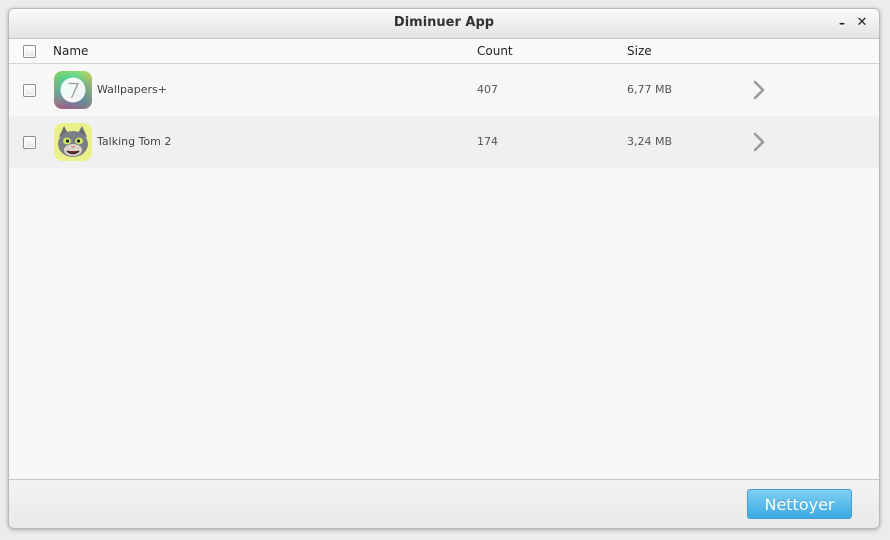 This screenshot has height=540, width=890. Describe the element at coordinates (70, 51) in the screenshot. I see `column-header-name: Name` at that location.